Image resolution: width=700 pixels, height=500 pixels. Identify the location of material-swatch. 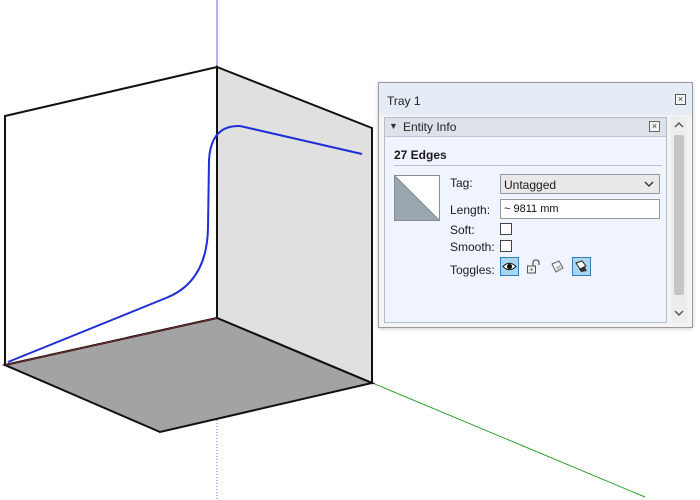
(417, 198).